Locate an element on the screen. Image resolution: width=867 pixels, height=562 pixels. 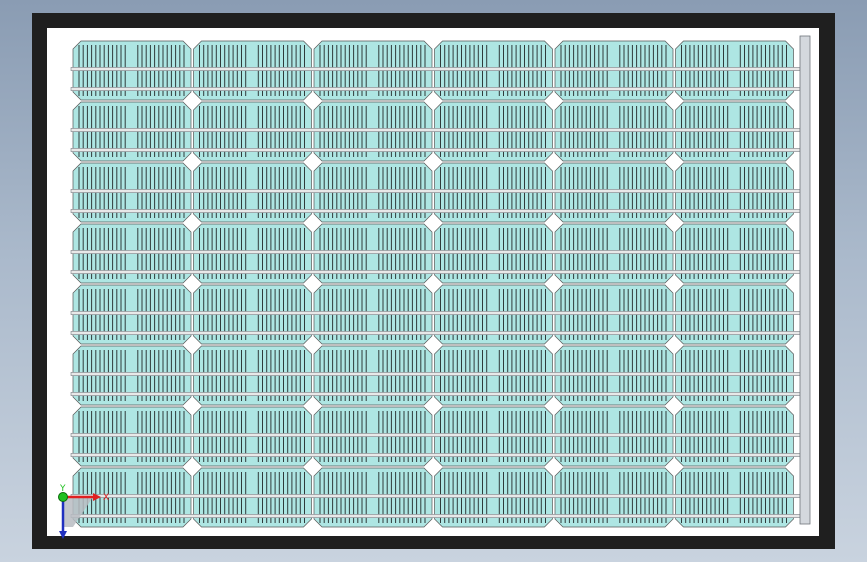
x-axis-label: X is located at coordinates (106, 498).